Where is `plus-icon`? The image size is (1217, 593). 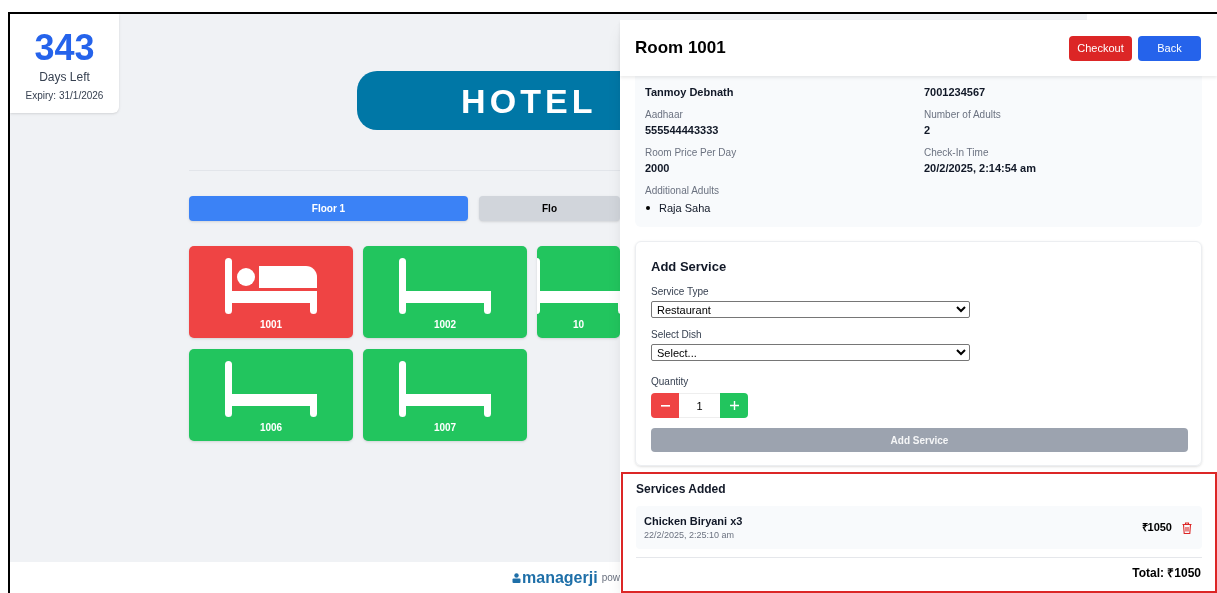 plus-icon is located at coordinates (734, 405).